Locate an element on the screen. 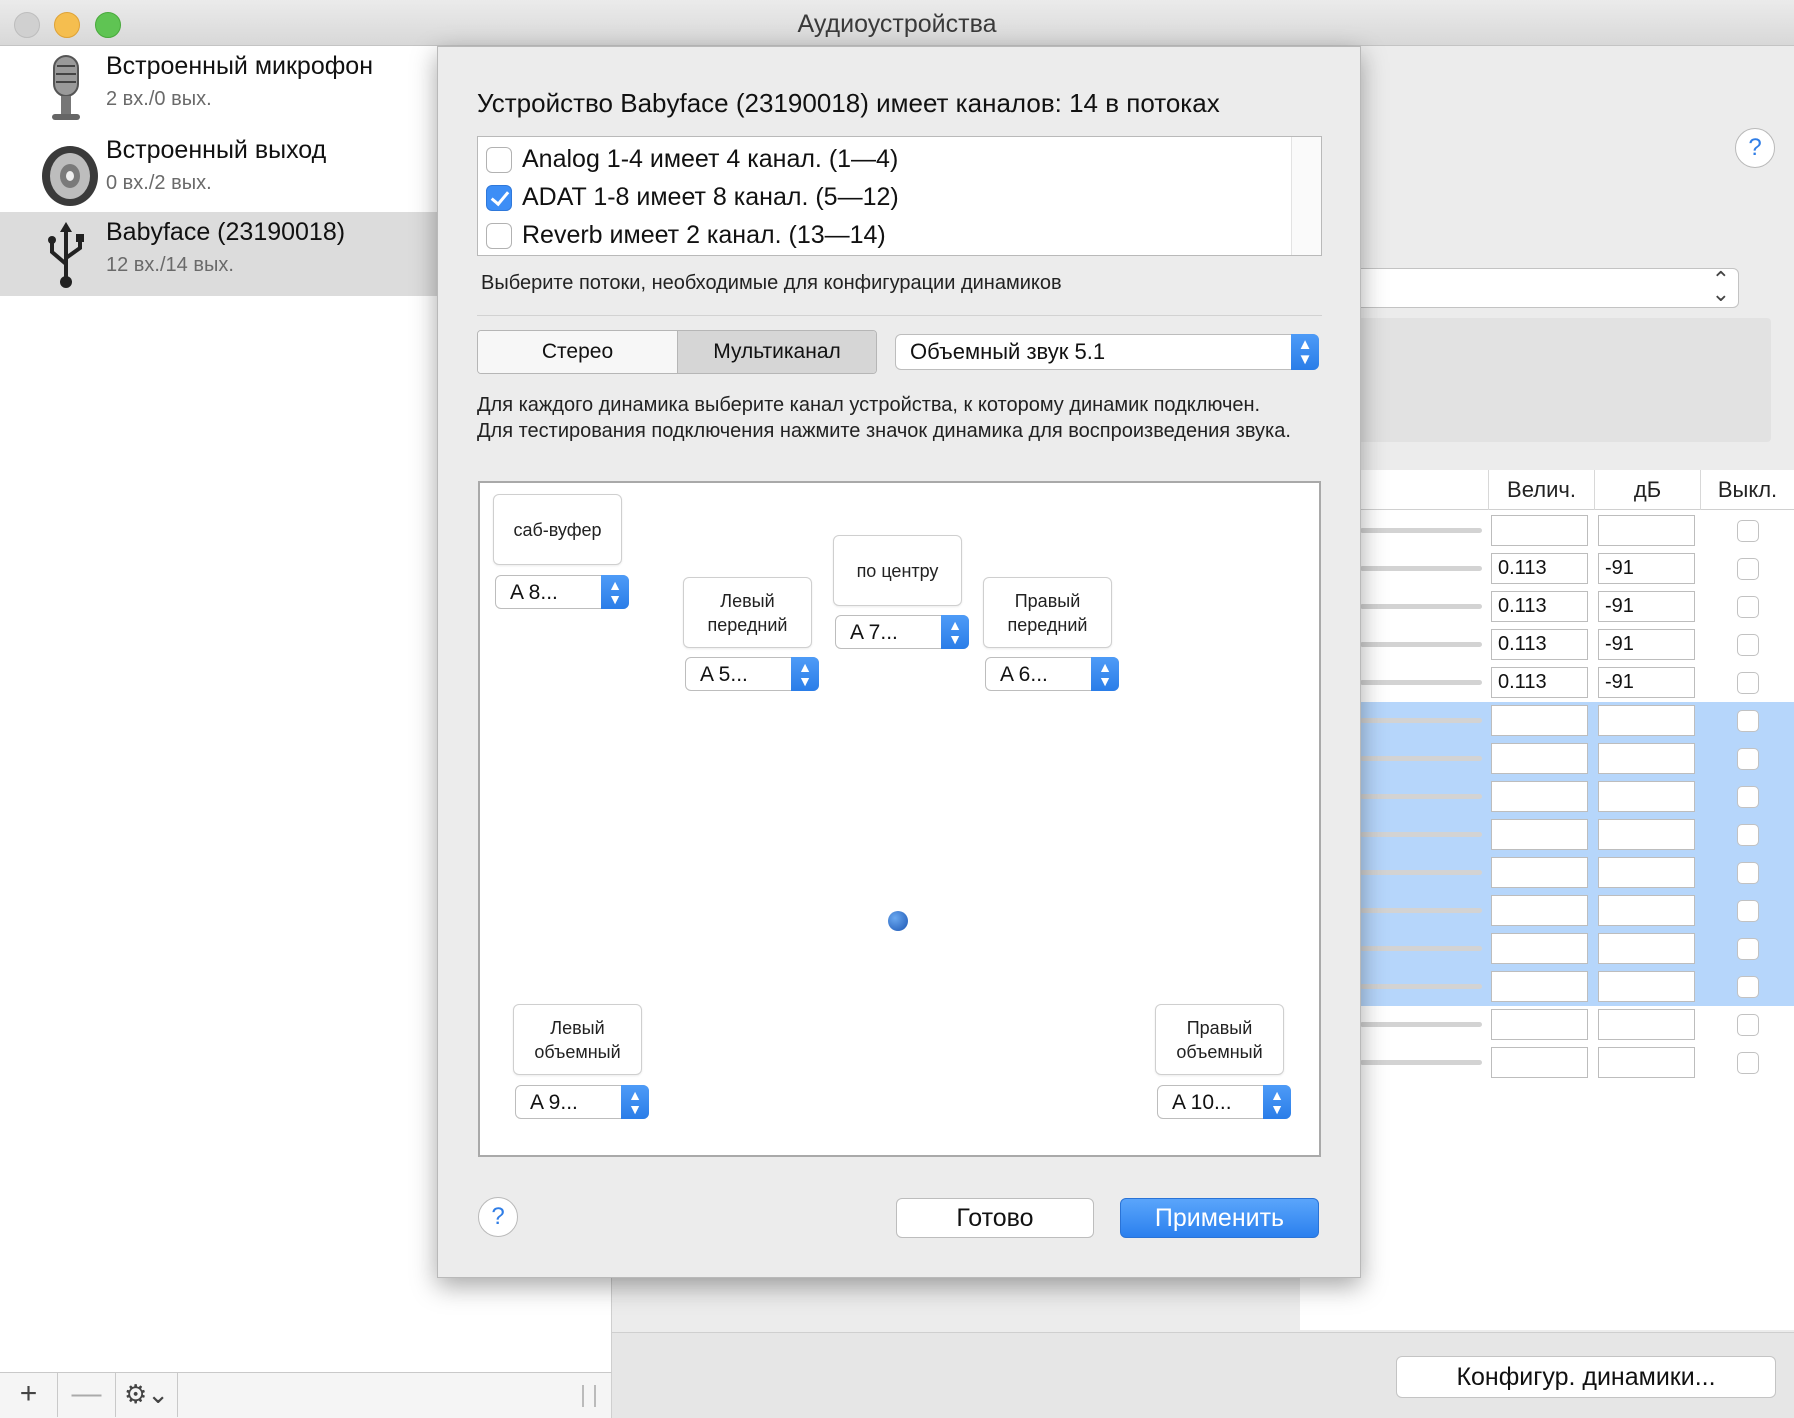 The width and height of the screenshot is (1794, 1418). sheet-help-button: ? is located at coordinates (498, 1217).